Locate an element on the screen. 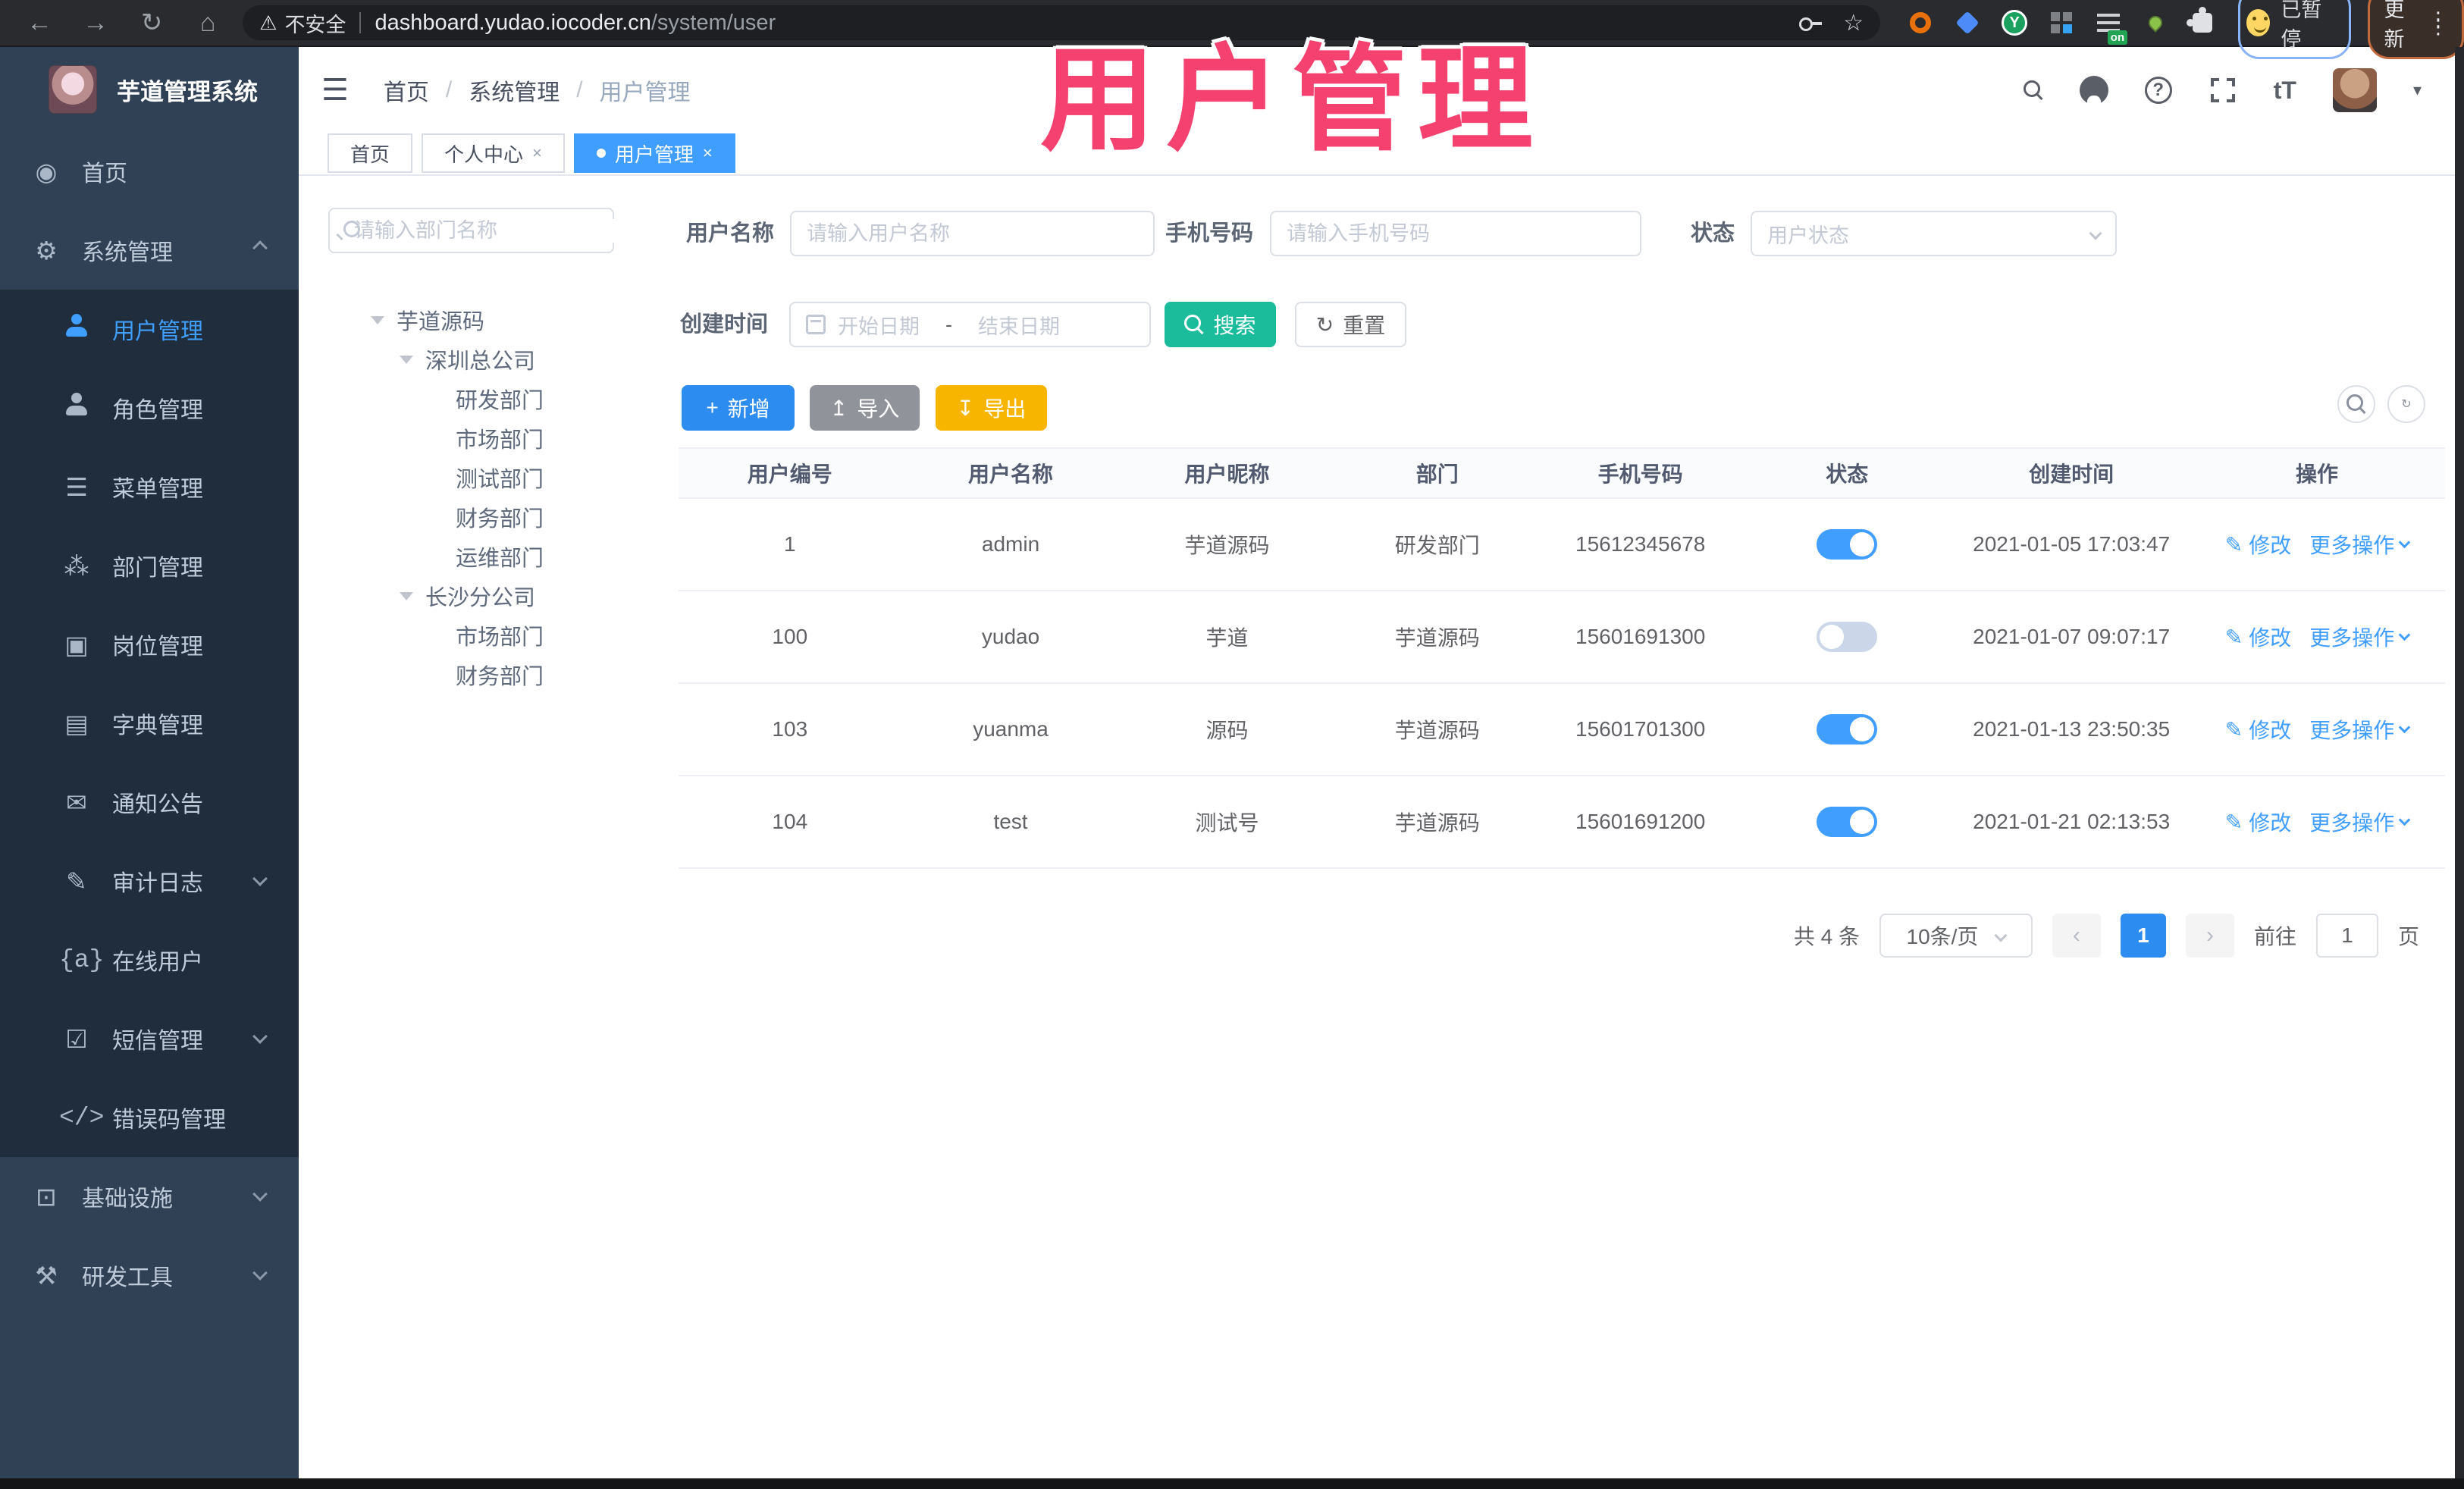 Image resolution: width=2464 pixels, height=1489 pixels. url-text: dashboard.yudao.iocoder.cn/system/user is located at coordinates (575, 23).